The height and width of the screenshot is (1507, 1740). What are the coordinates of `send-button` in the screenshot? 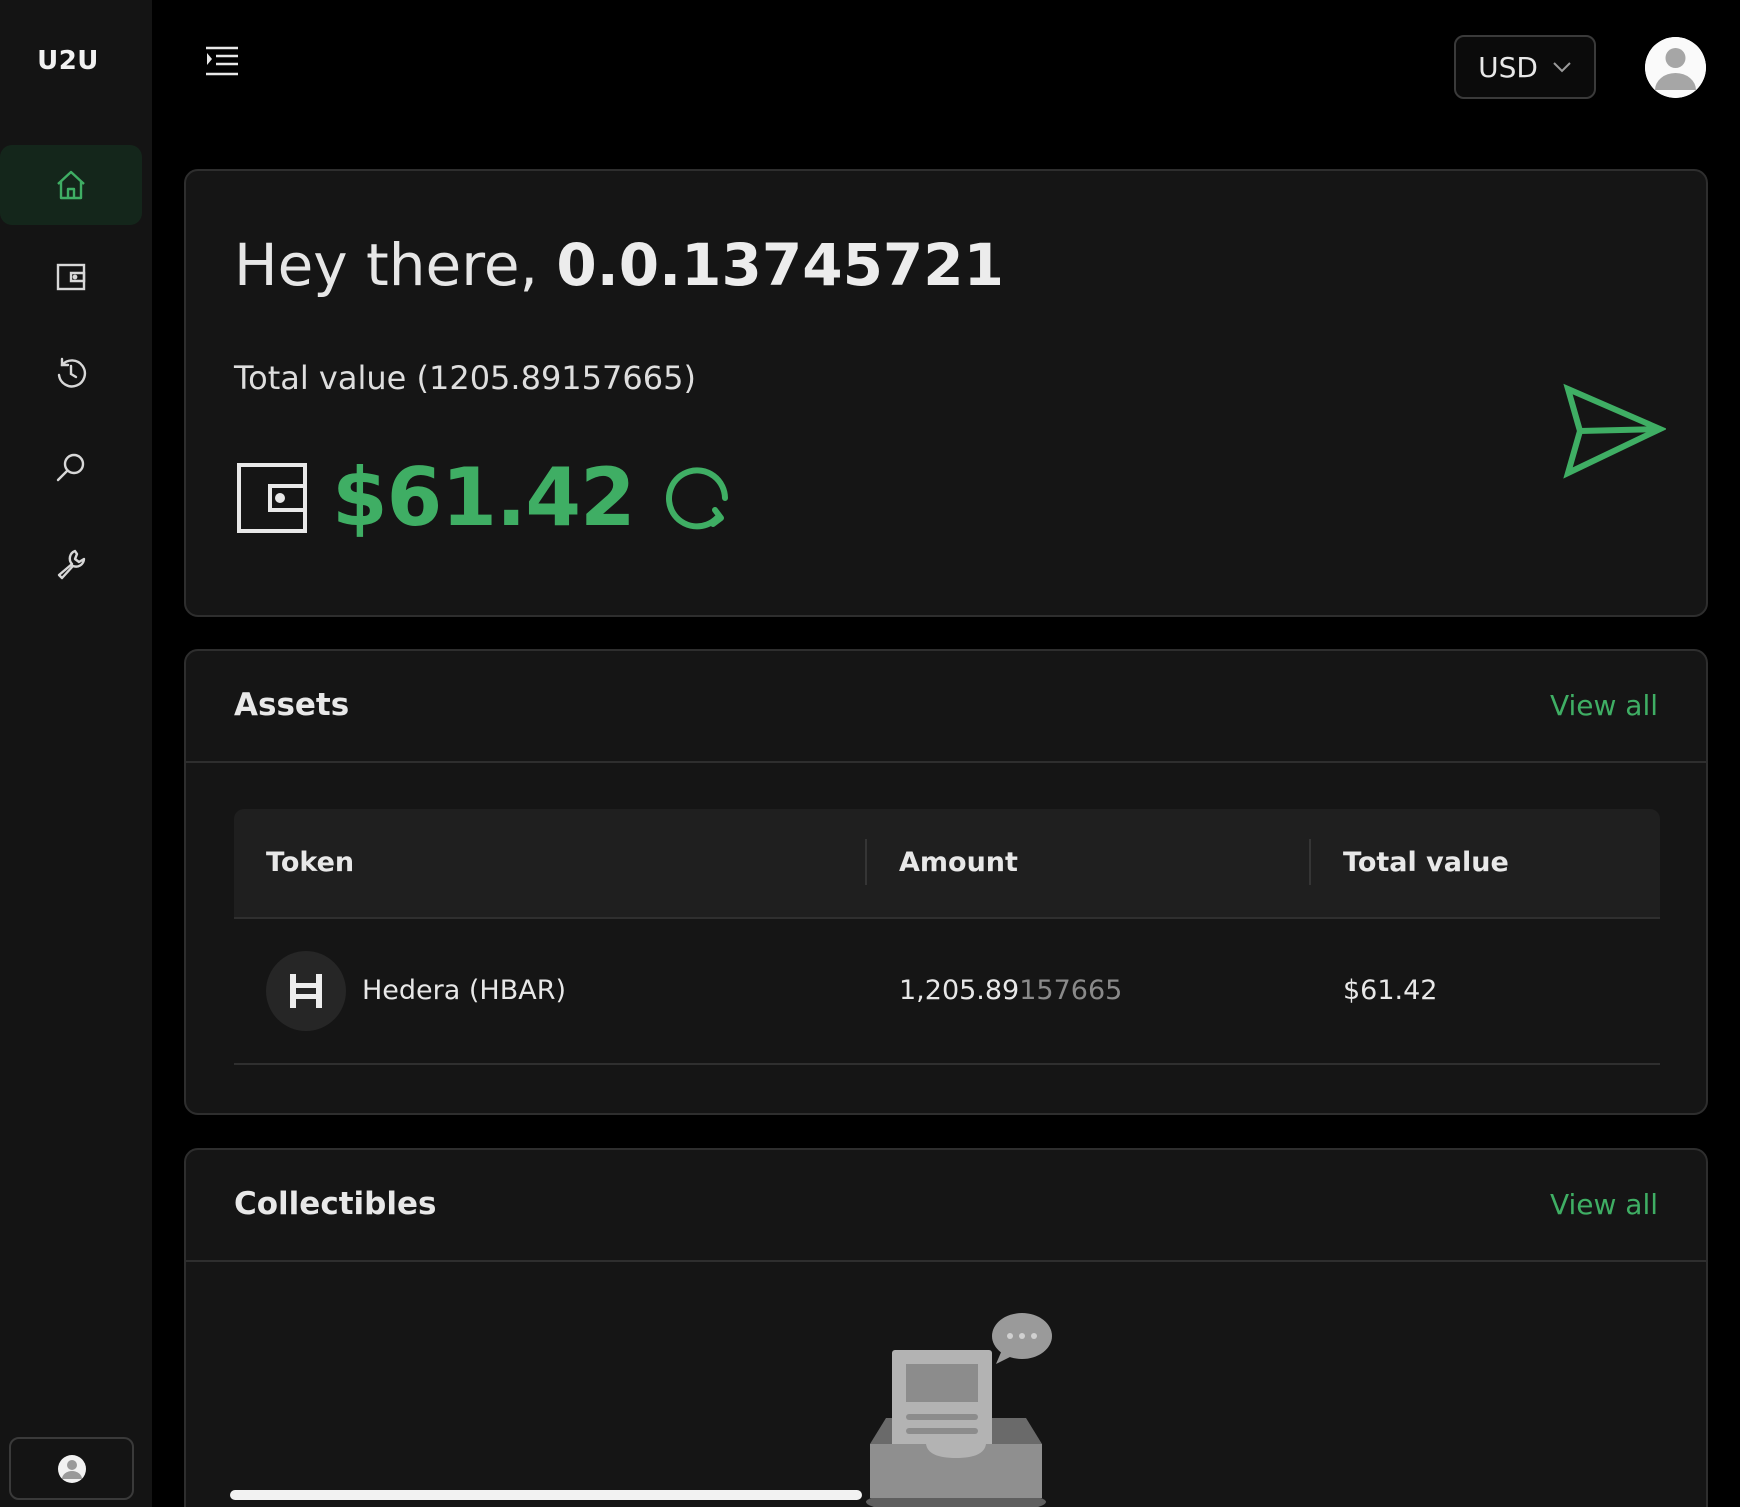 It's located at (1615, 435).